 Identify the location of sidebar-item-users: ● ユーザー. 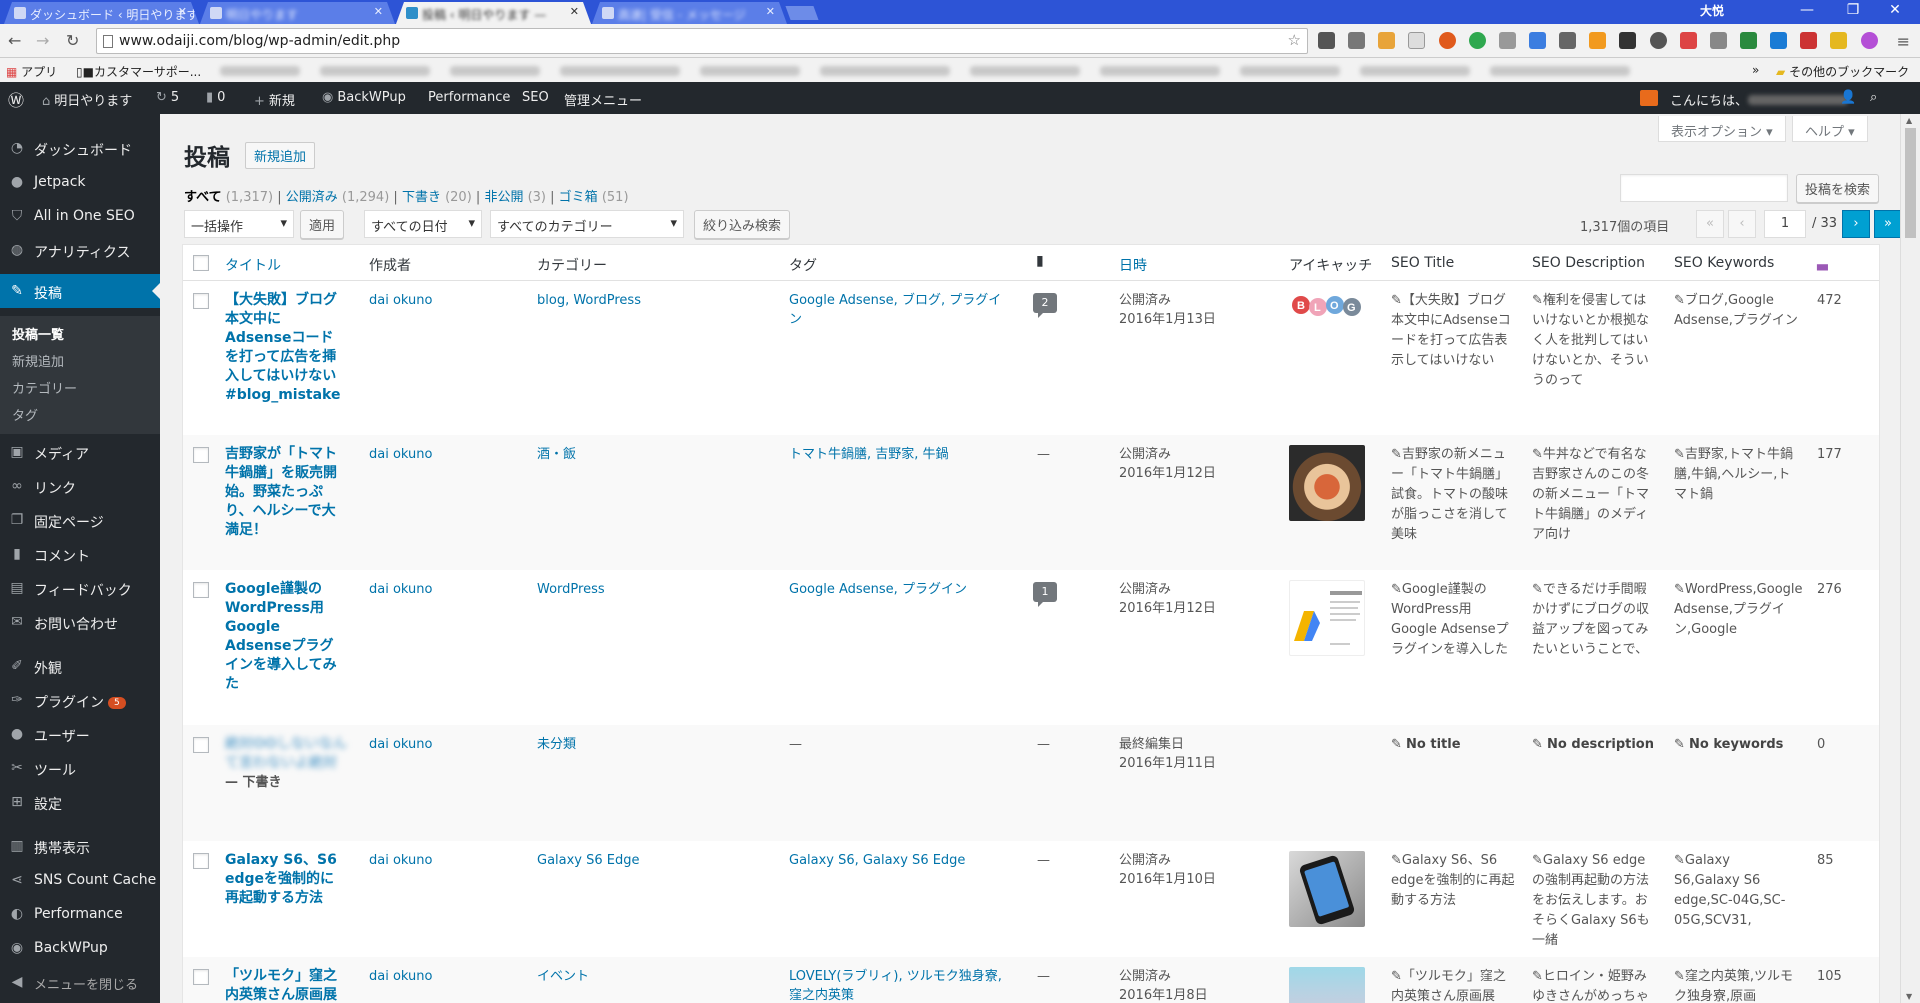
(80, 734).